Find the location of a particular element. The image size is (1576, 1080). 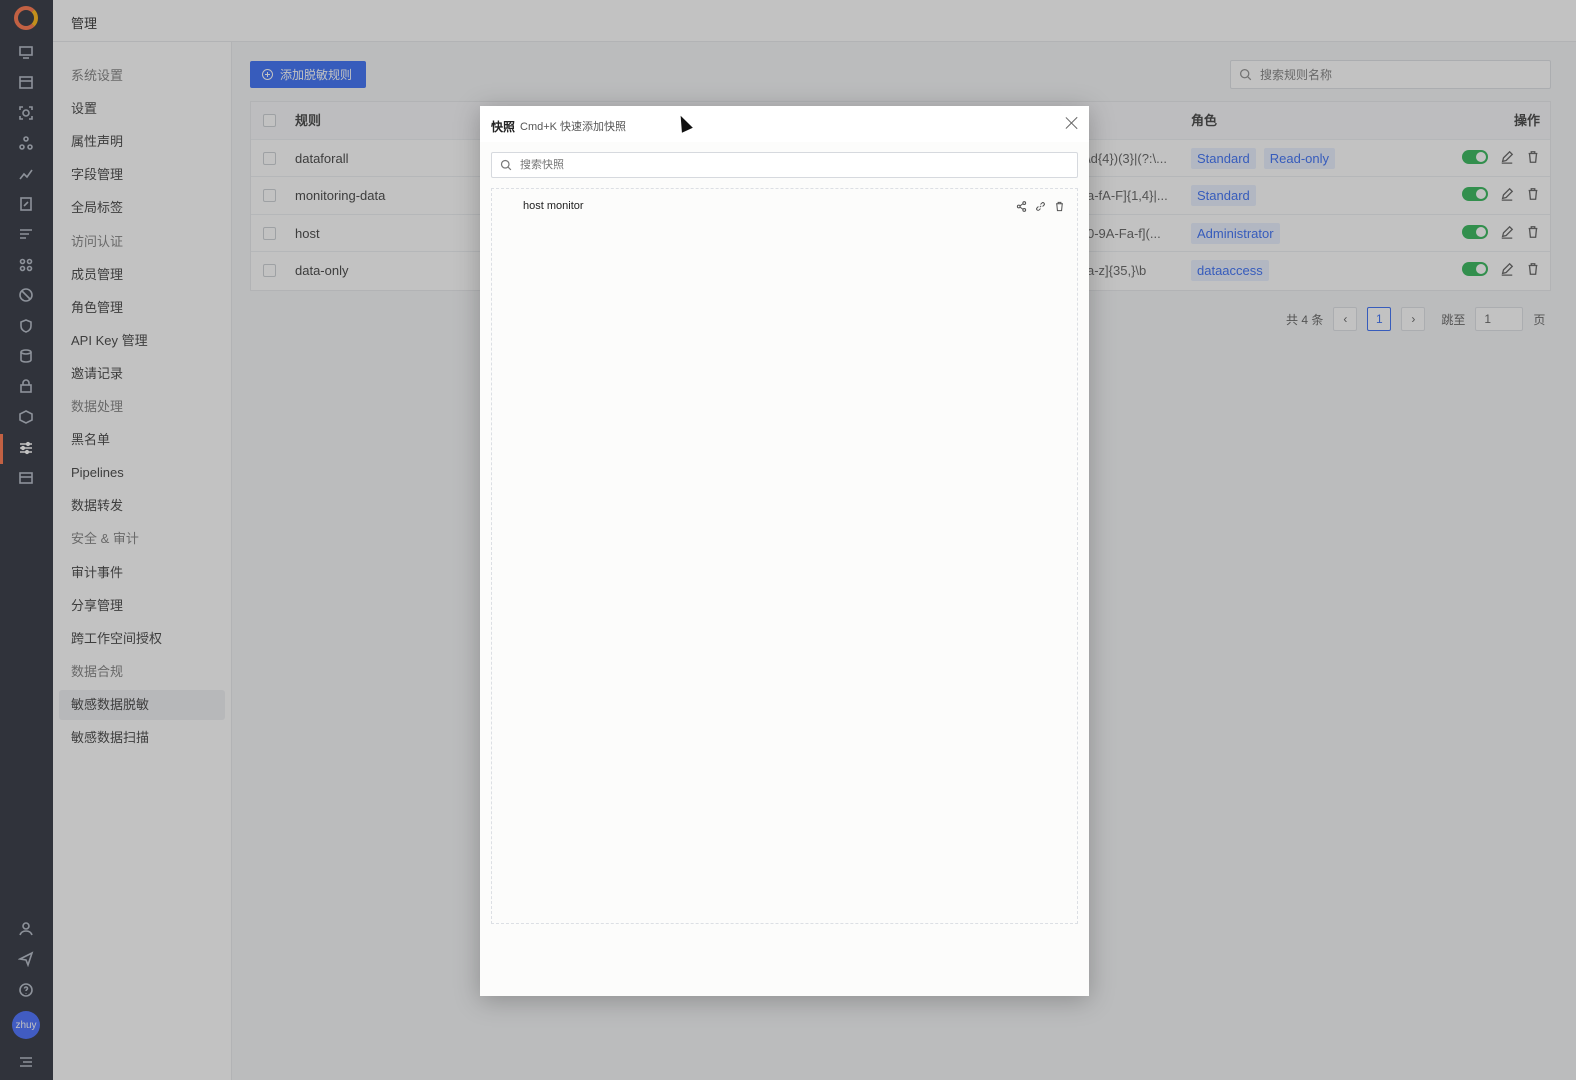

modal-header: 快照 Cmd+K 快速添加快照 is located at coordinates (784, 124).